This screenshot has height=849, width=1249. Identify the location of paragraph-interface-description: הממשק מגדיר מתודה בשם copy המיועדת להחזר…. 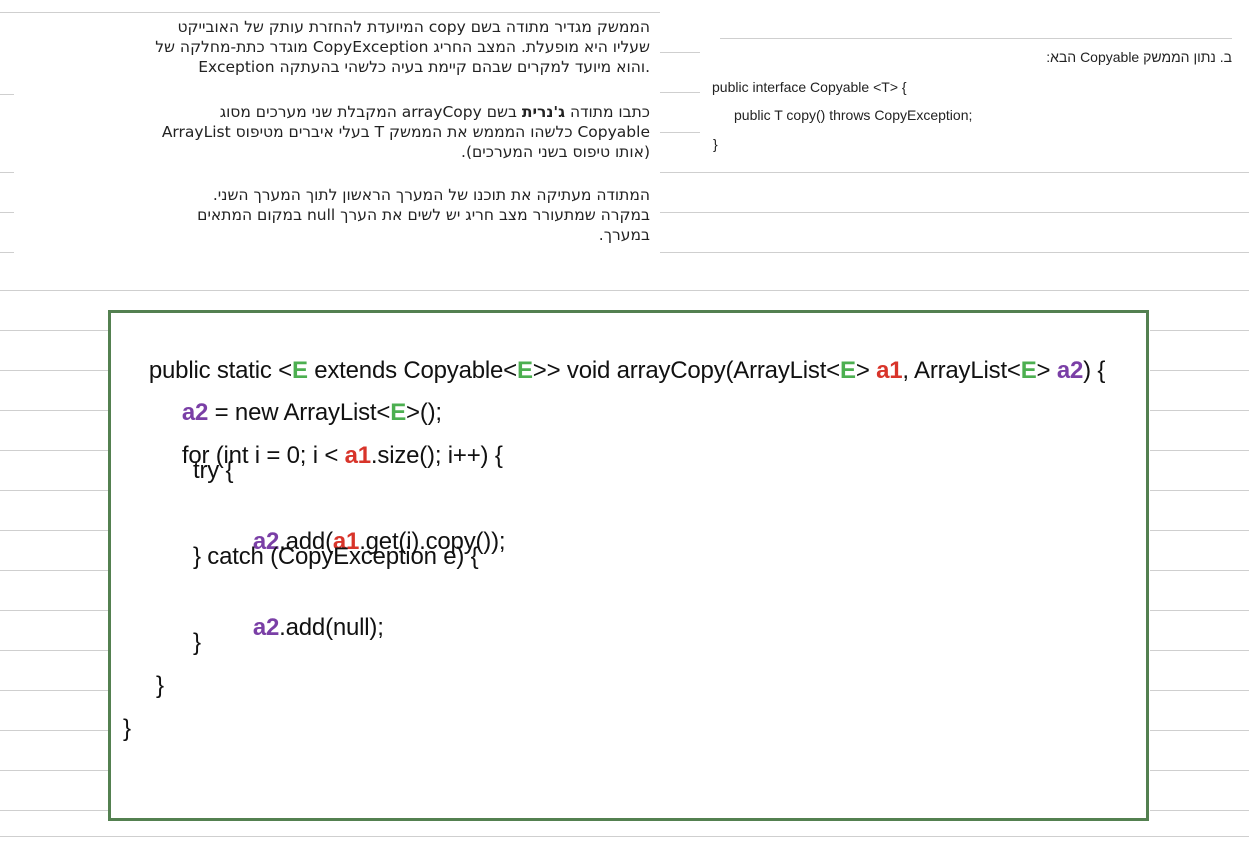
(336, 47).